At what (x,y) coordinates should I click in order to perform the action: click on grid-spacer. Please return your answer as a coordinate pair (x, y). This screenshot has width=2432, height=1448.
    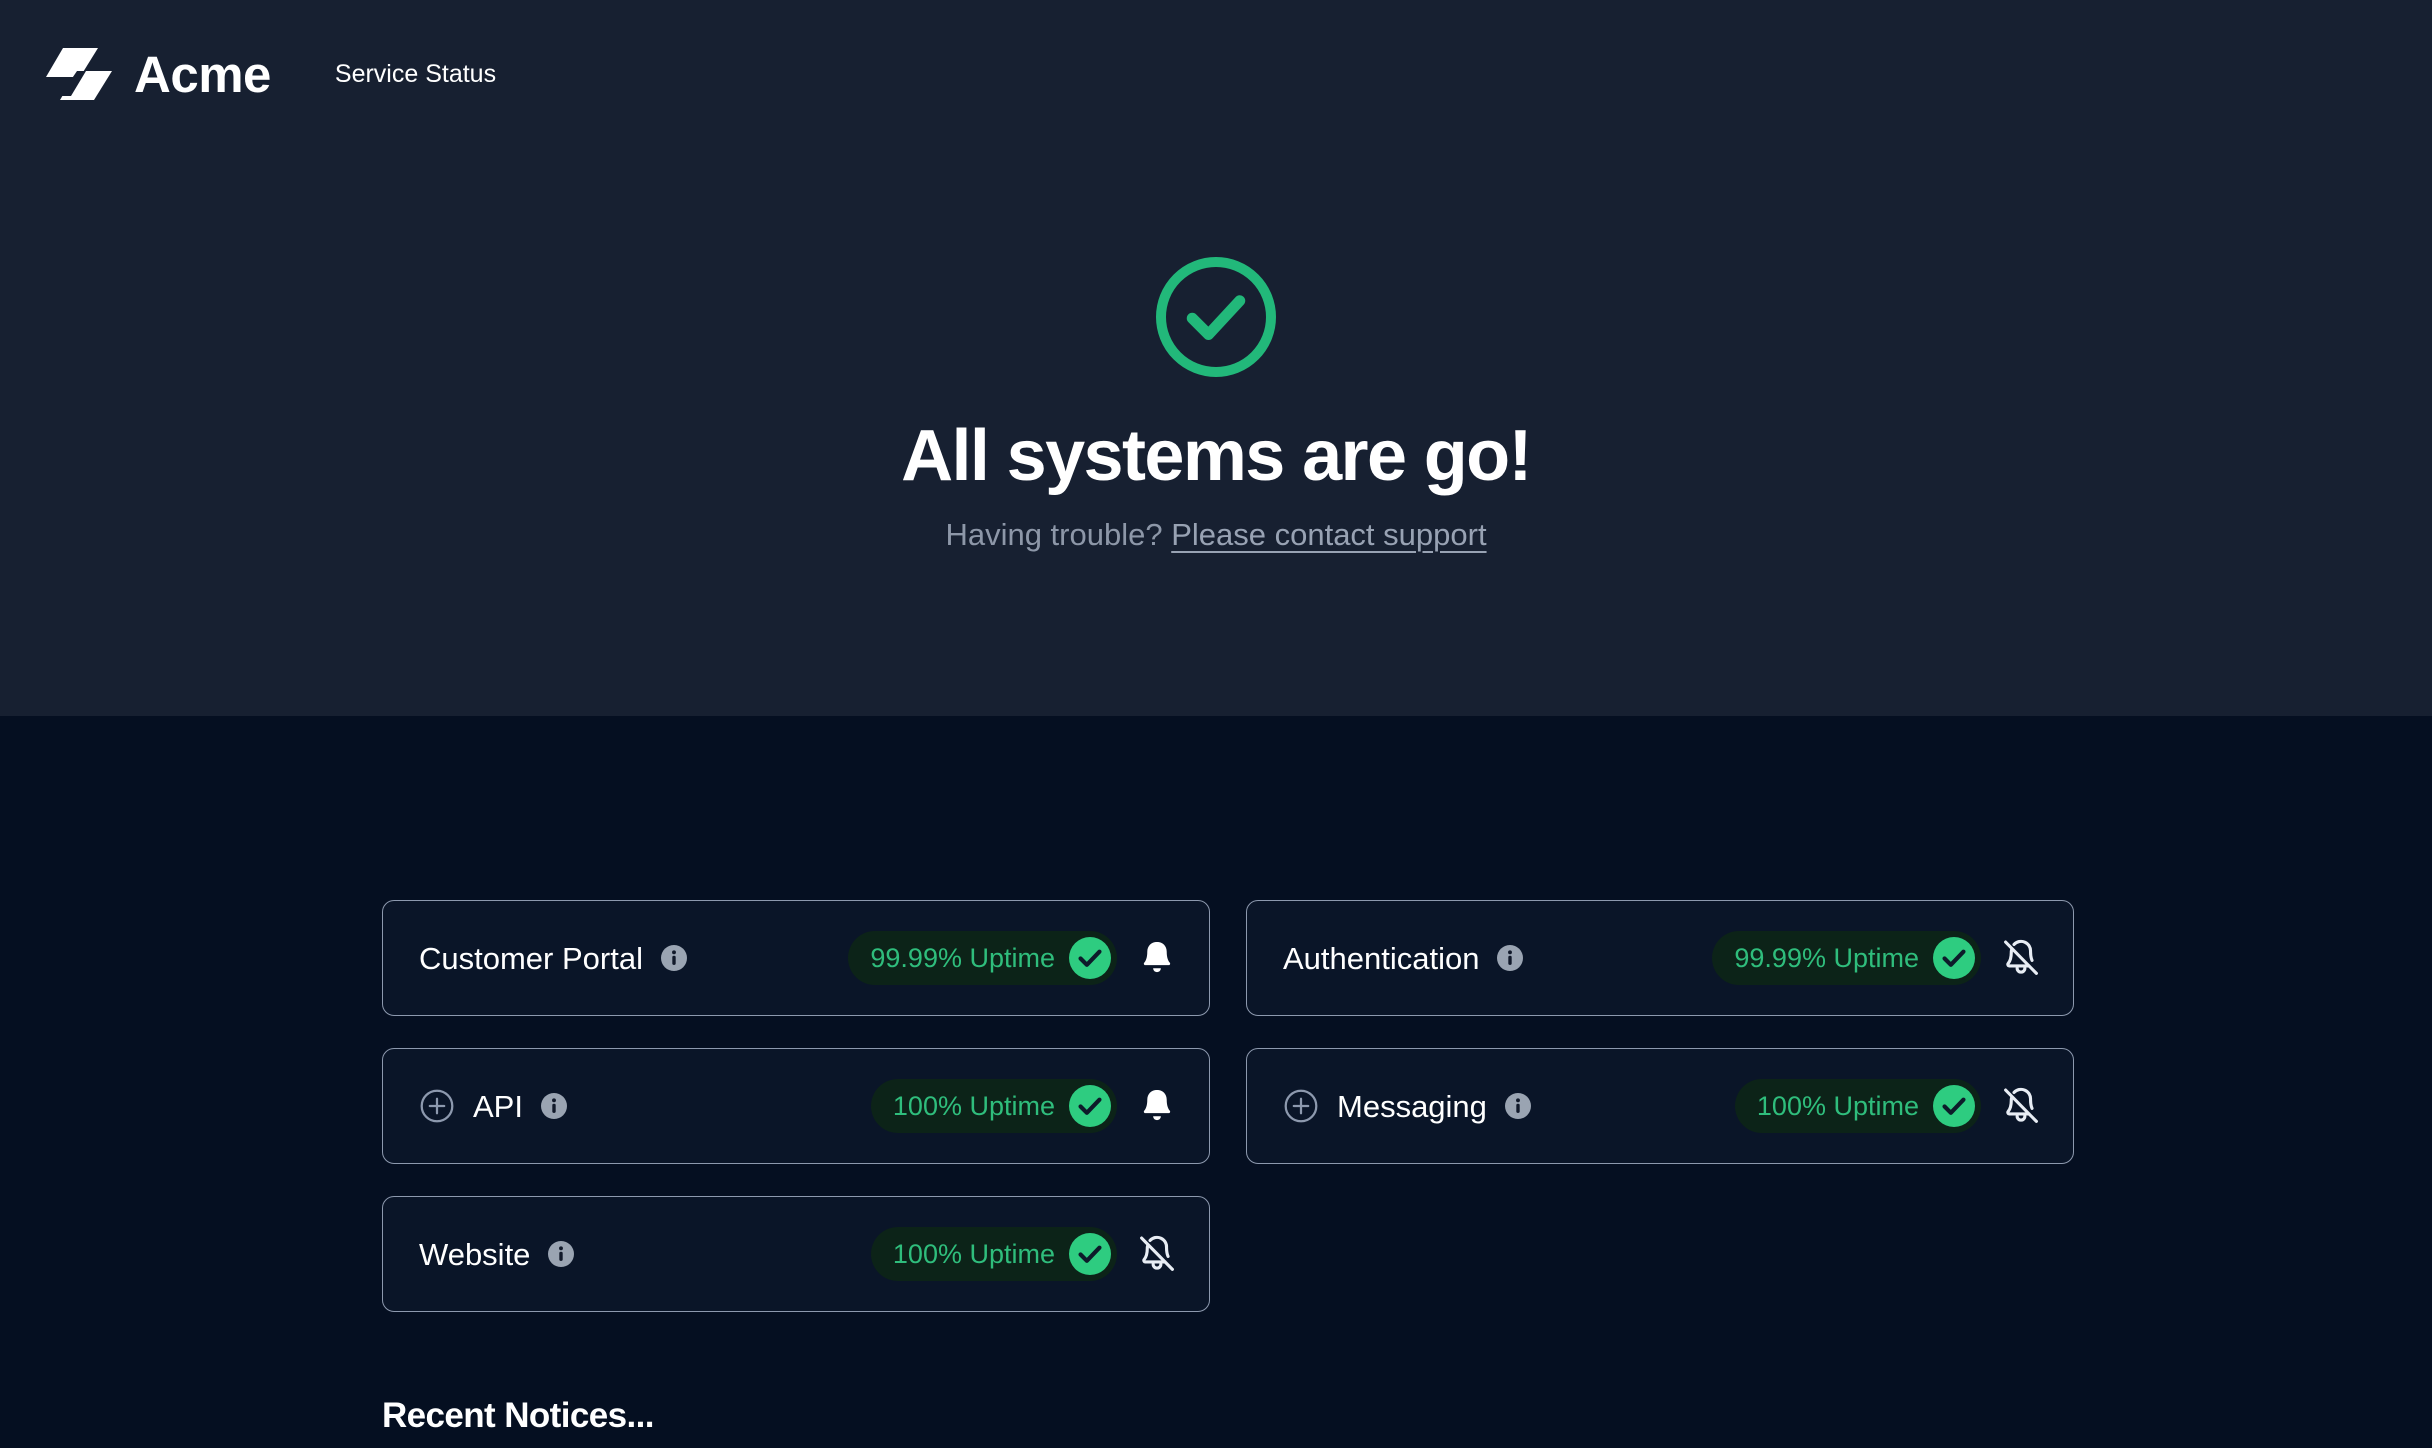
    Looking at the image, I should click on (1660, 1254).